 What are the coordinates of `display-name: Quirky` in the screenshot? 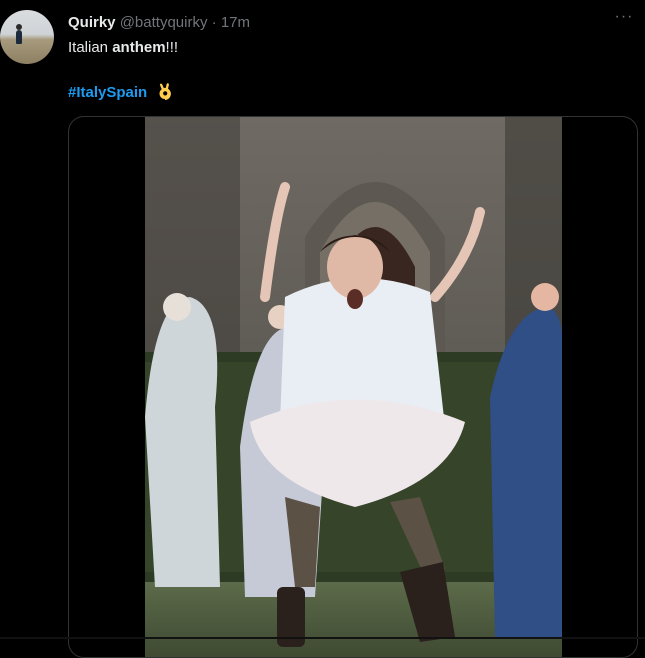 It's located at (92, 22).